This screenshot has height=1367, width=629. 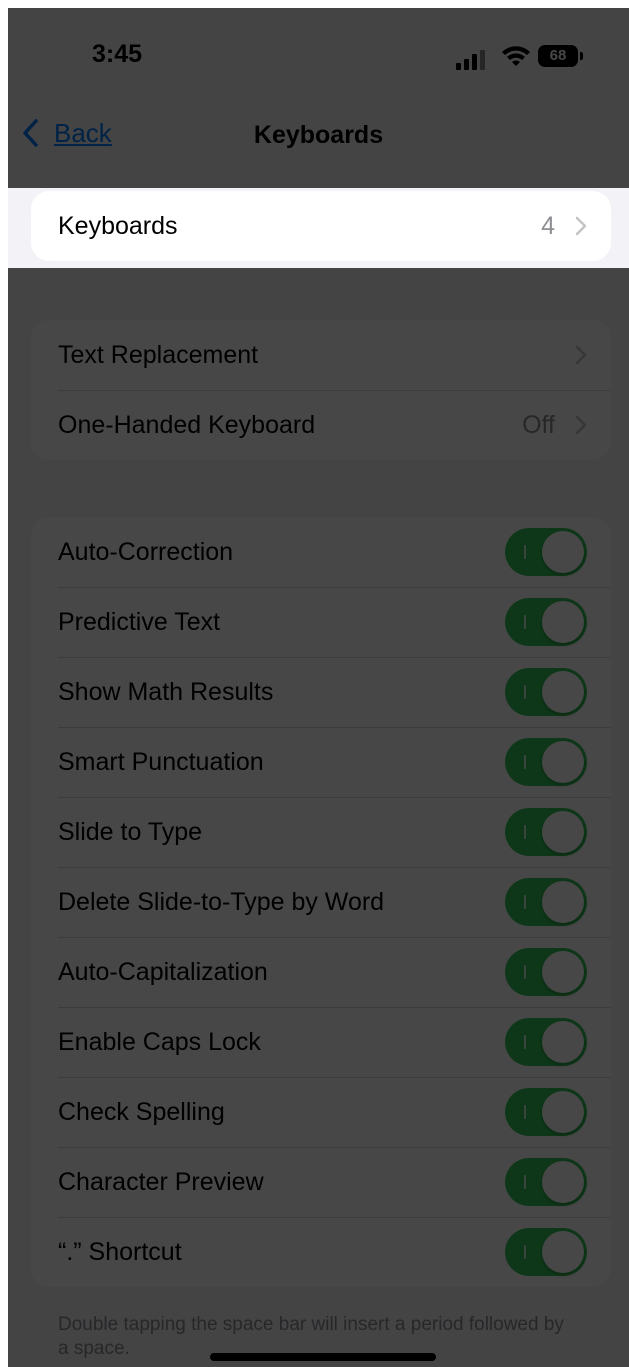 What do you see at coordinates (161, 761) in the screenshot?
I see `row-label: Smart Punctuation` at bounding box center [161, 761].